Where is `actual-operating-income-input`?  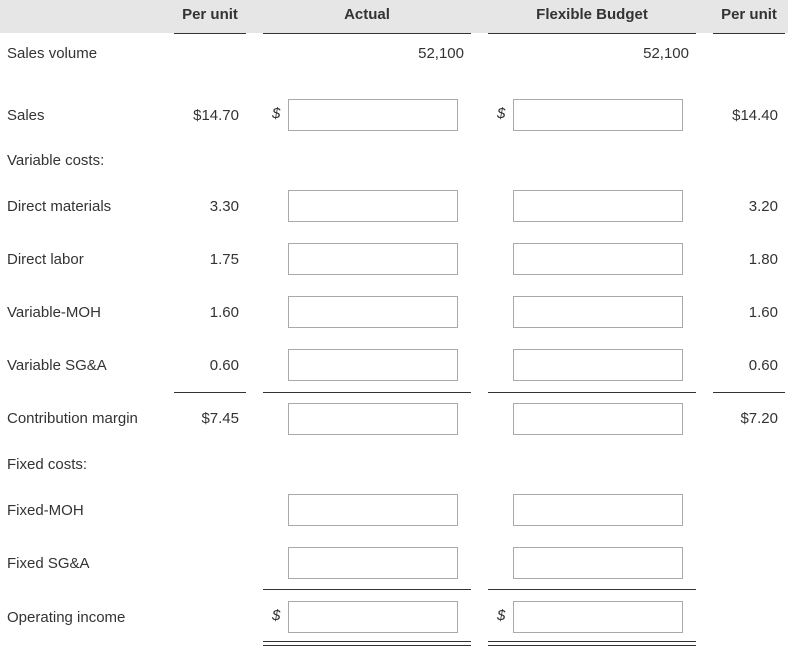
actual-operating-income-input is located at coordinates (373, 617).